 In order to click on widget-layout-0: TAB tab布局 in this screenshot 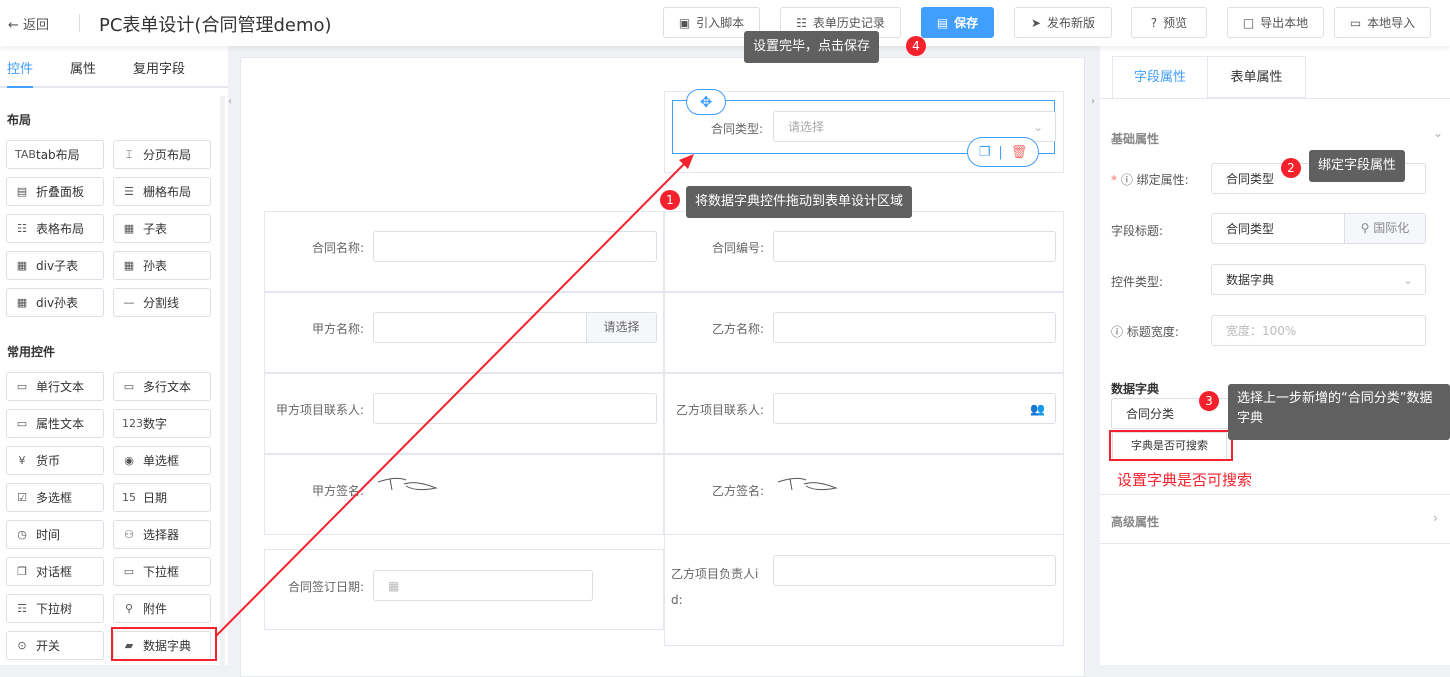, I will do `click(55, 154)`.